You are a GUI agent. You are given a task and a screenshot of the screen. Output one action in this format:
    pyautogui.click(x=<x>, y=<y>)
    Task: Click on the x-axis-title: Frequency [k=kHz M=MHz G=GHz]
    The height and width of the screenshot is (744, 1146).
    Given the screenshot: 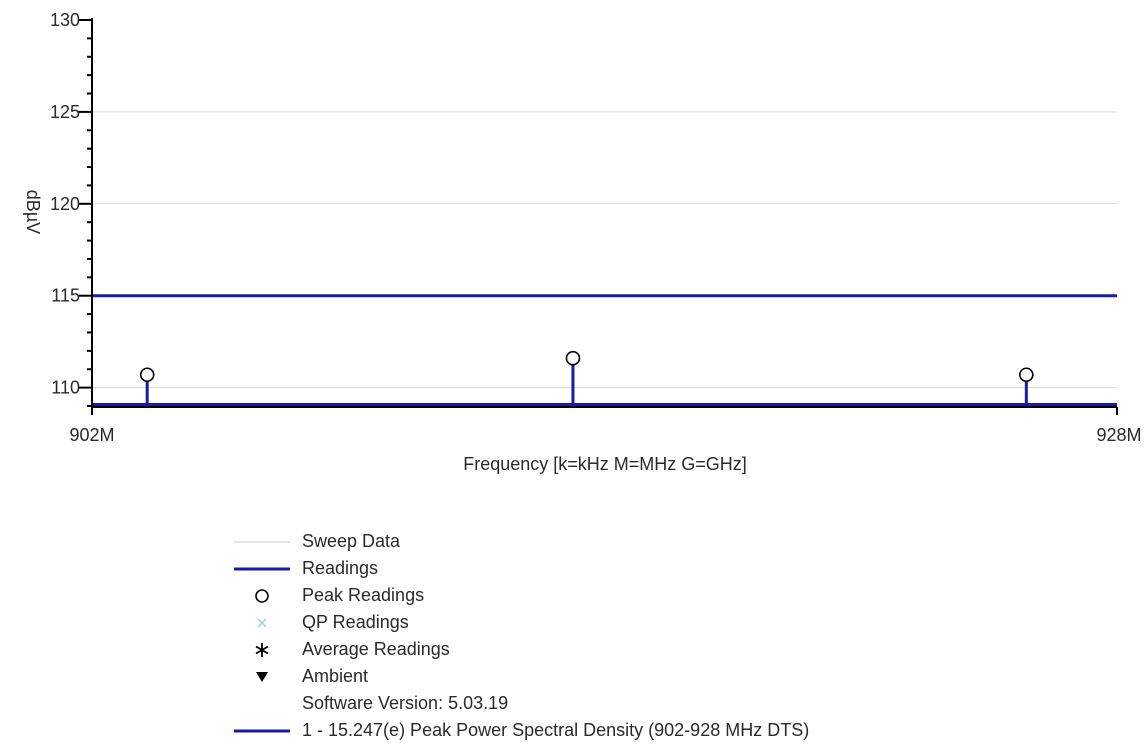 What is the action you would take?
    pyautogui.click(x=605, y=464)
    